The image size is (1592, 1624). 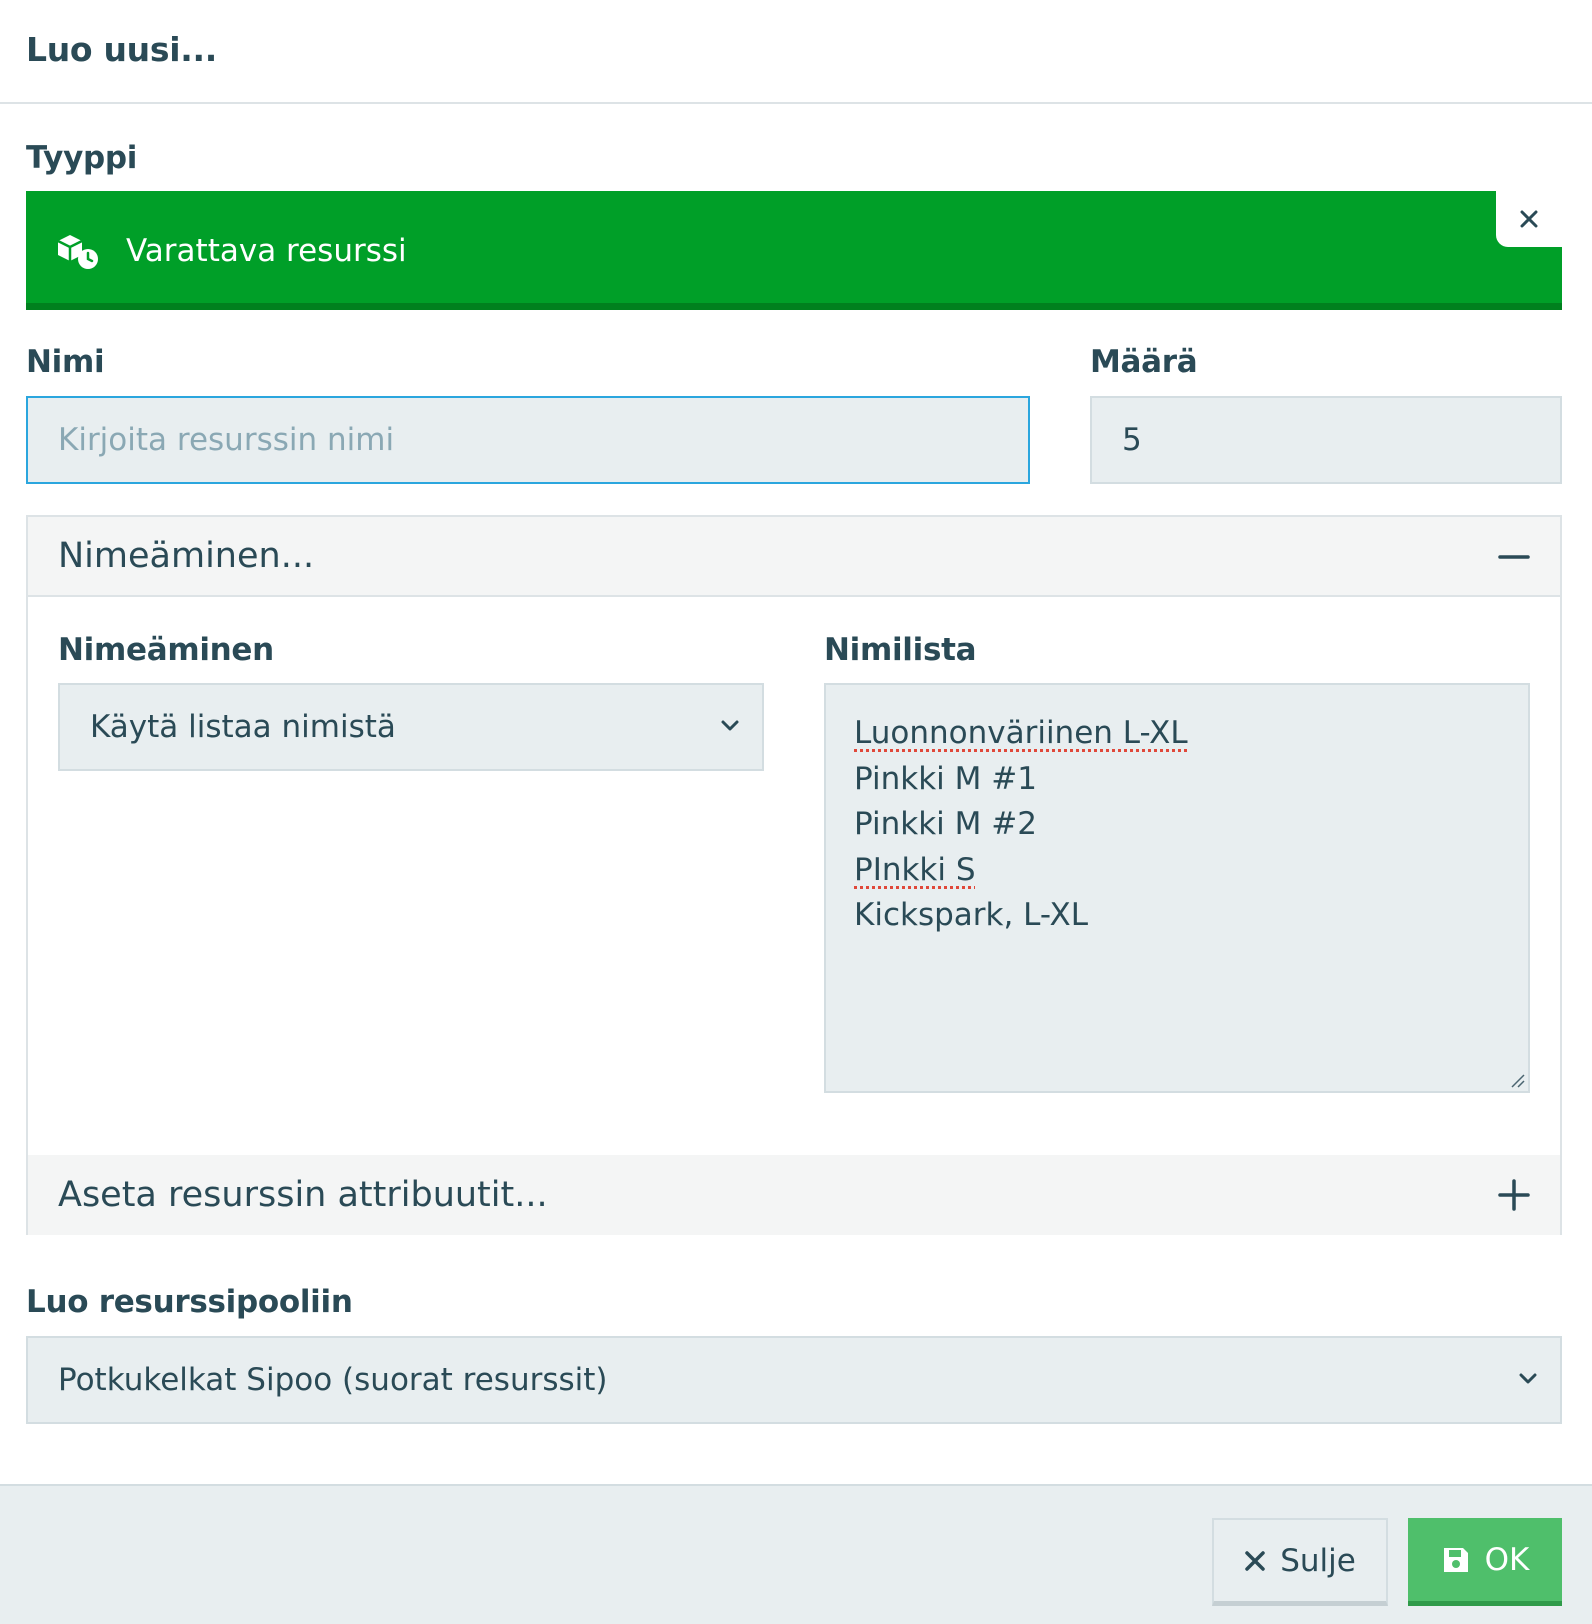 What do you see at coordinates (796, 1554) in the screenshot?
I see `dialog-footer: Sulje OK` at bounding box center [796, 1554].